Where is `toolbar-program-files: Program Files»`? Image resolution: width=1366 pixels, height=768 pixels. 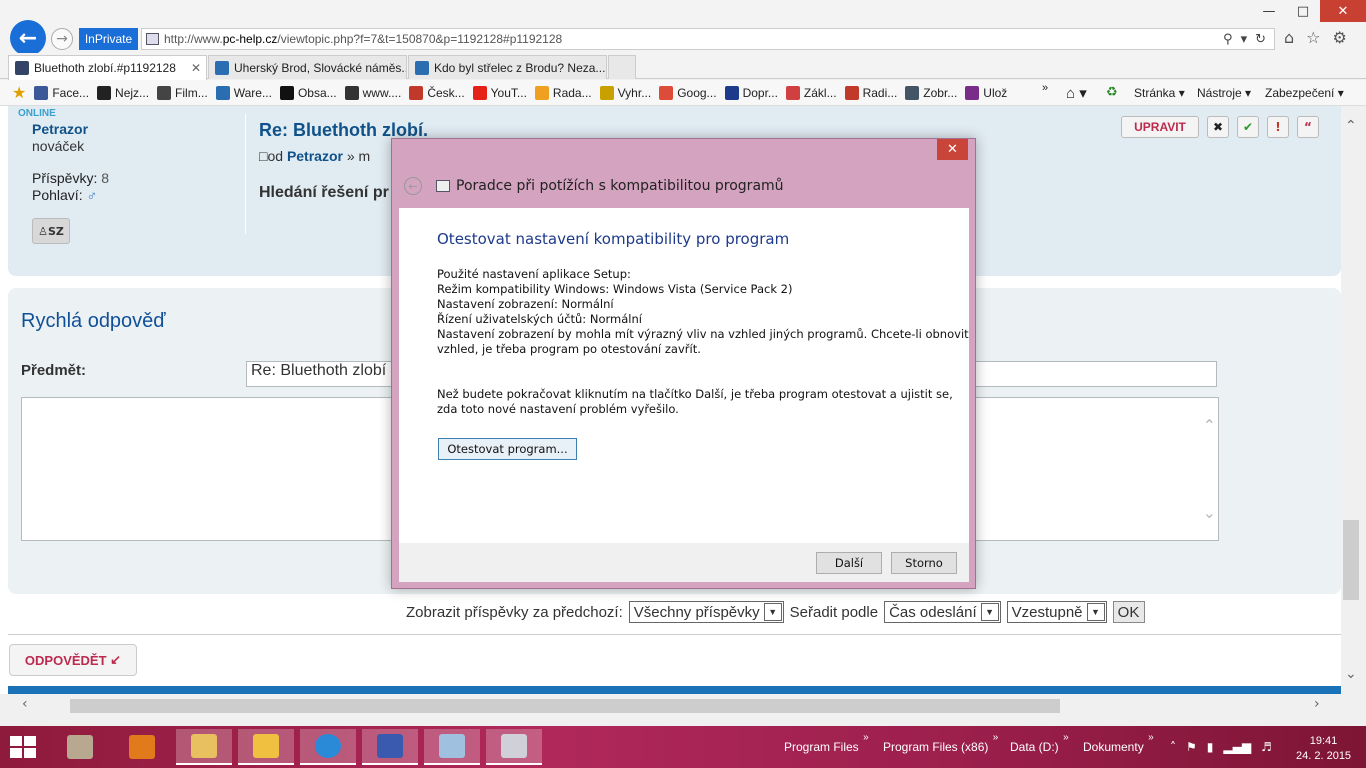 toolbar-program-files: Program Files» is located at coordinates (826, 743).